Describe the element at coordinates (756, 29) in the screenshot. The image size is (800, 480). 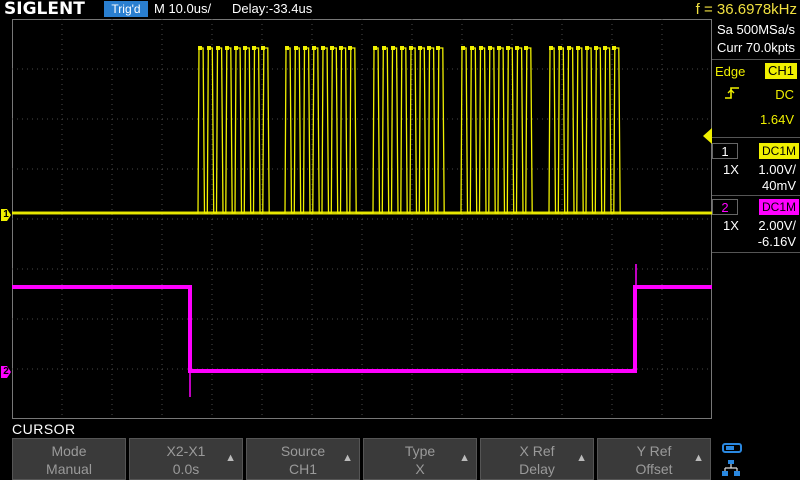
I see `sample-rate: Sa 500MSa/s` at that location.